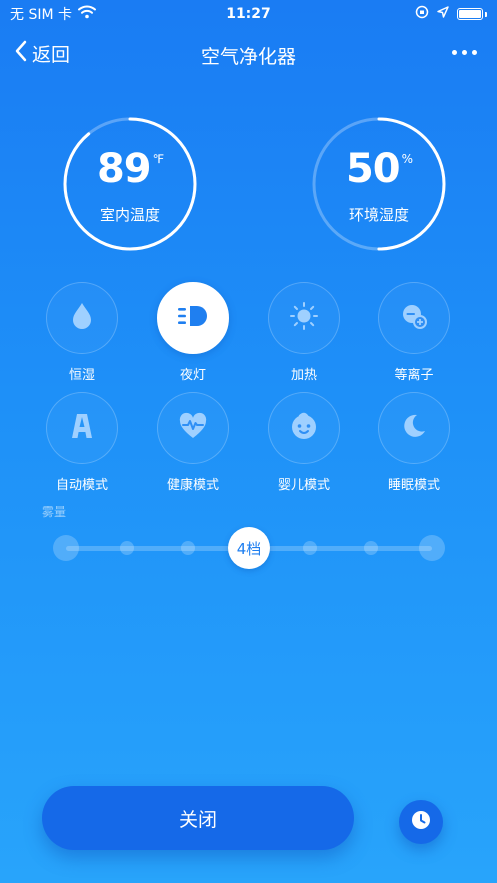  Describe the element at coordinates (414, 375) in the screenshot. I see `mode-label: 等离子` at that location.